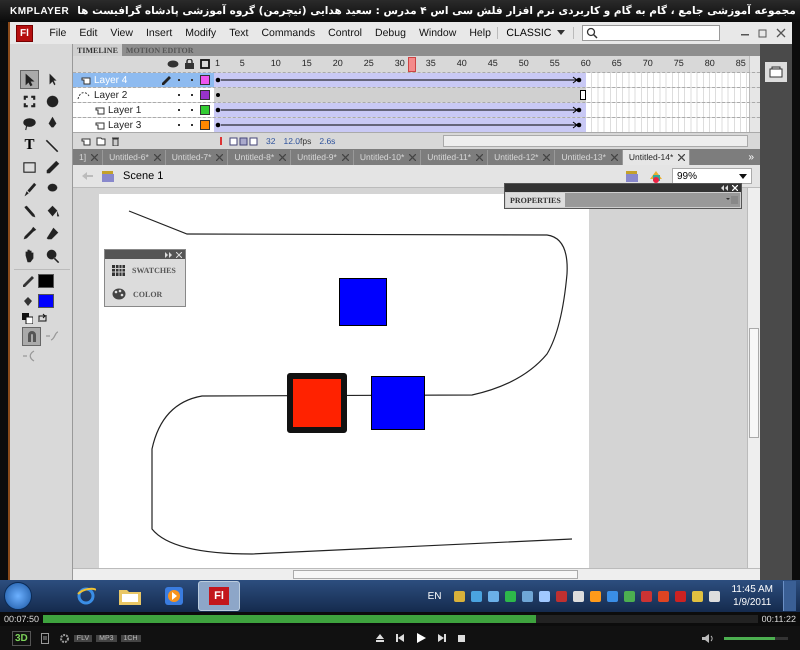 Image resolution: width=800 pixels, height=650 pixels. I want to click on frame-number: 1, so click(217, 63).